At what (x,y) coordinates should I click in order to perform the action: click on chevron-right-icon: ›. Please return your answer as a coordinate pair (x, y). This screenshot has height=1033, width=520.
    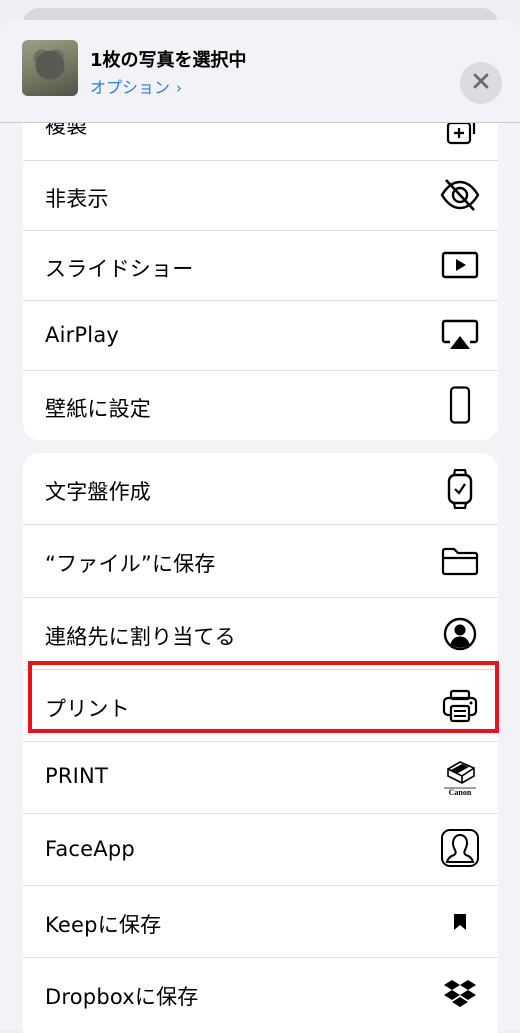
    Looking at the image, I should click on (179, 88).